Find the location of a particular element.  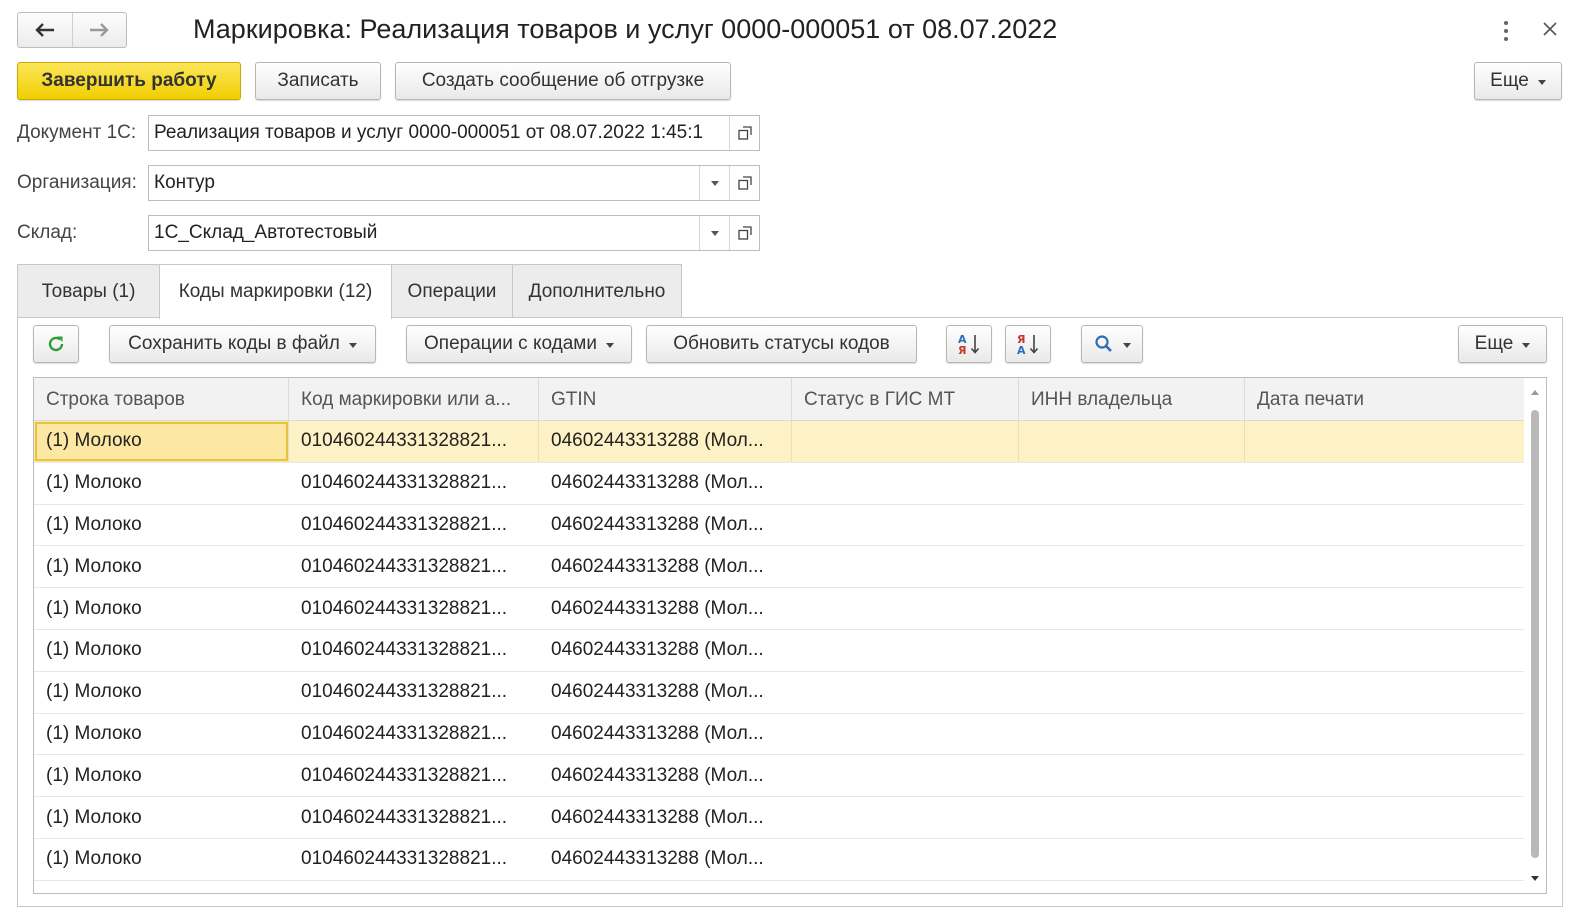

kebab-menu-icon is located at coordinates (1506, 31).